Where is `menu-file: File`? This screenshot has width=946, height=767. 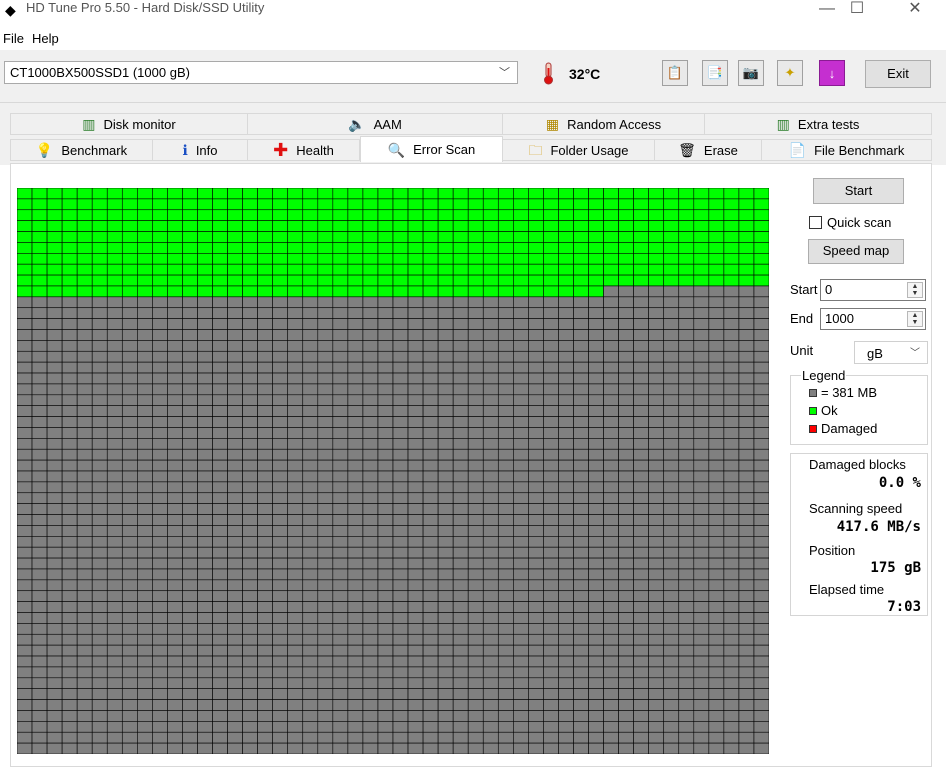 menu-file: File is located at coordinates (13, 39).